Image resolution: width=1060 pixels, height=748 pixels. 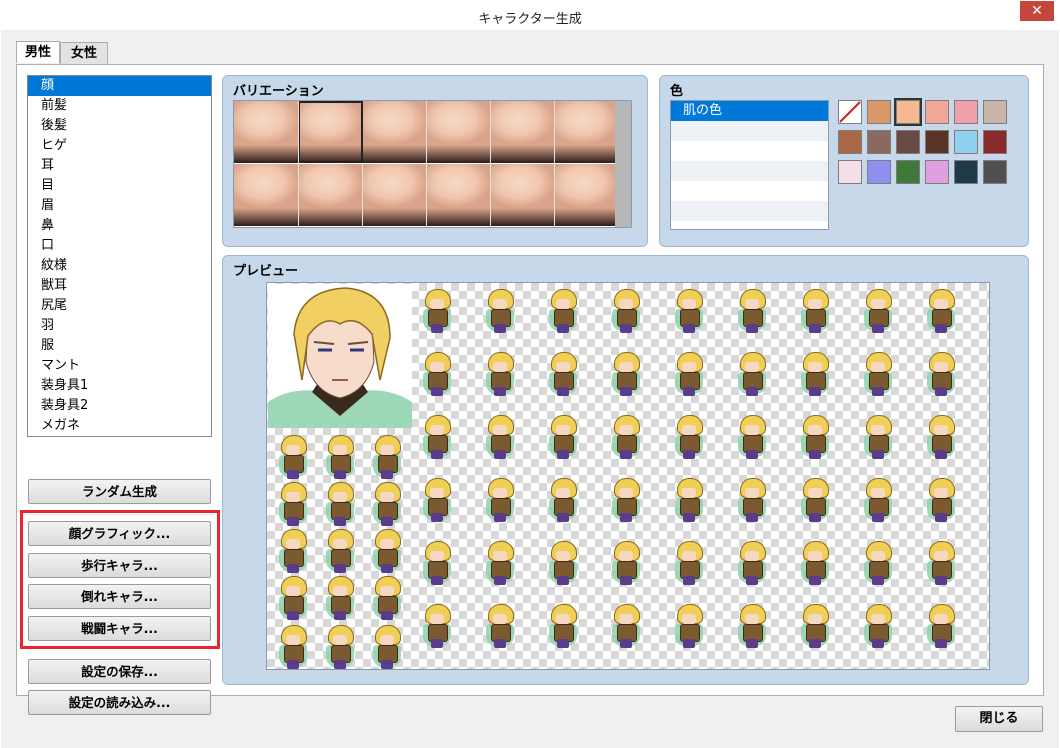 I want to click on color-target-list: 肌の色, so click(x=749, y=165).